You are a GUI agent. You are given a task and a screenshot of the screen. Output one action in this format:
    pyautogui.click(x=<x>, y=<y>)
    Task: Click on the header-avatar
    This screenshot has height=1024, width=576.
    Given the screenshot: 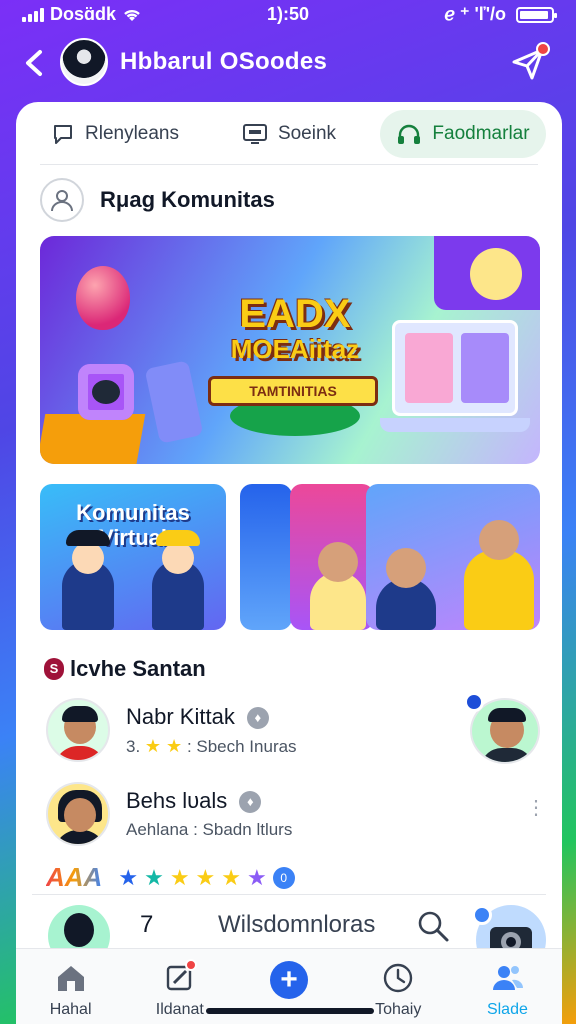 What is the action you would take?
    pyautogui.click(x=84, y=62)
    